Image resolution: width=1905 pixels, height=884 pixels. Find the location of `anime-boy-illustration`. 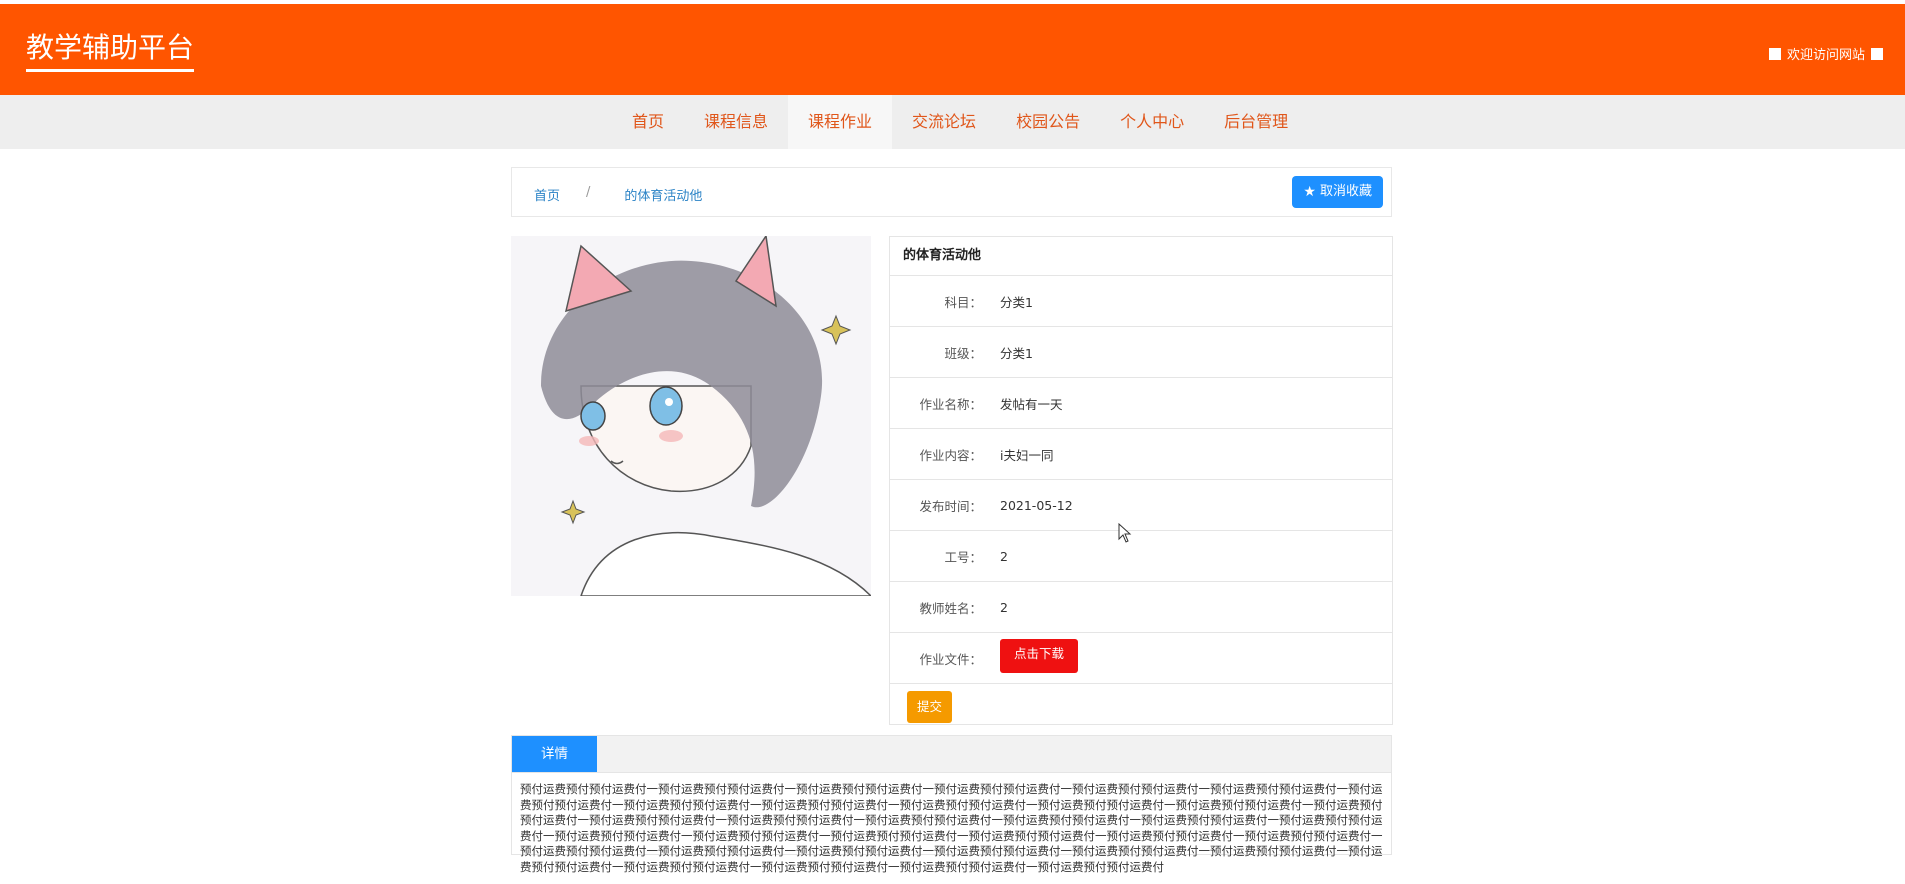

anime-boy-illustration is located at coordinates (691, 416).